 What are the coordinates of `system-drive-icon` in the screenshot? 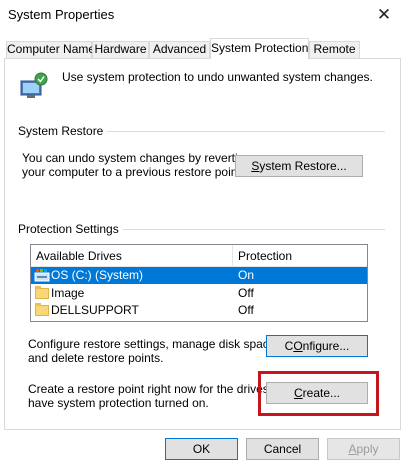 It's located at (42, 275).